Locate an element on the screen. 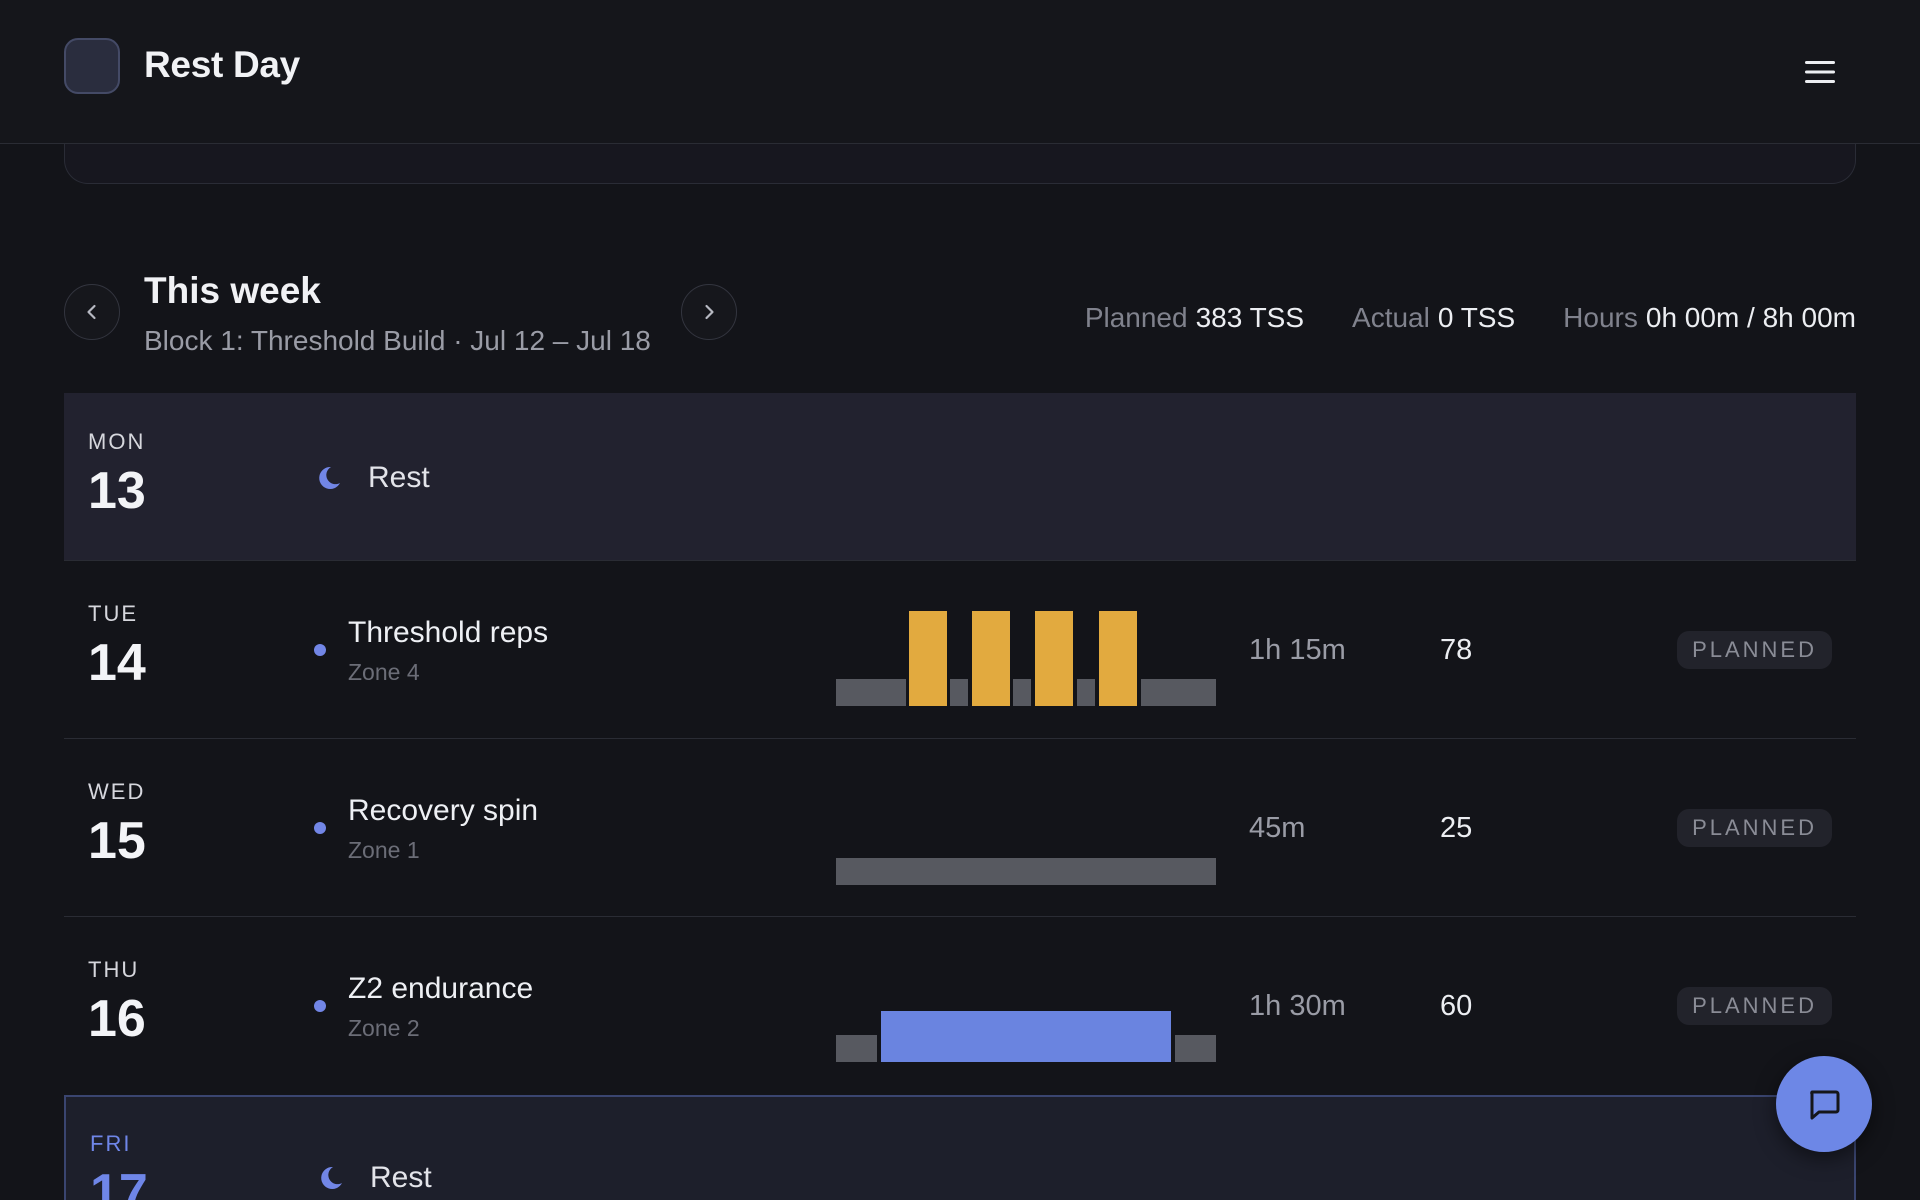 Image resolution: width=1920 pixels, height=1200 pixels. workout-title: Recovery spin is located at coordinates (443, 810).